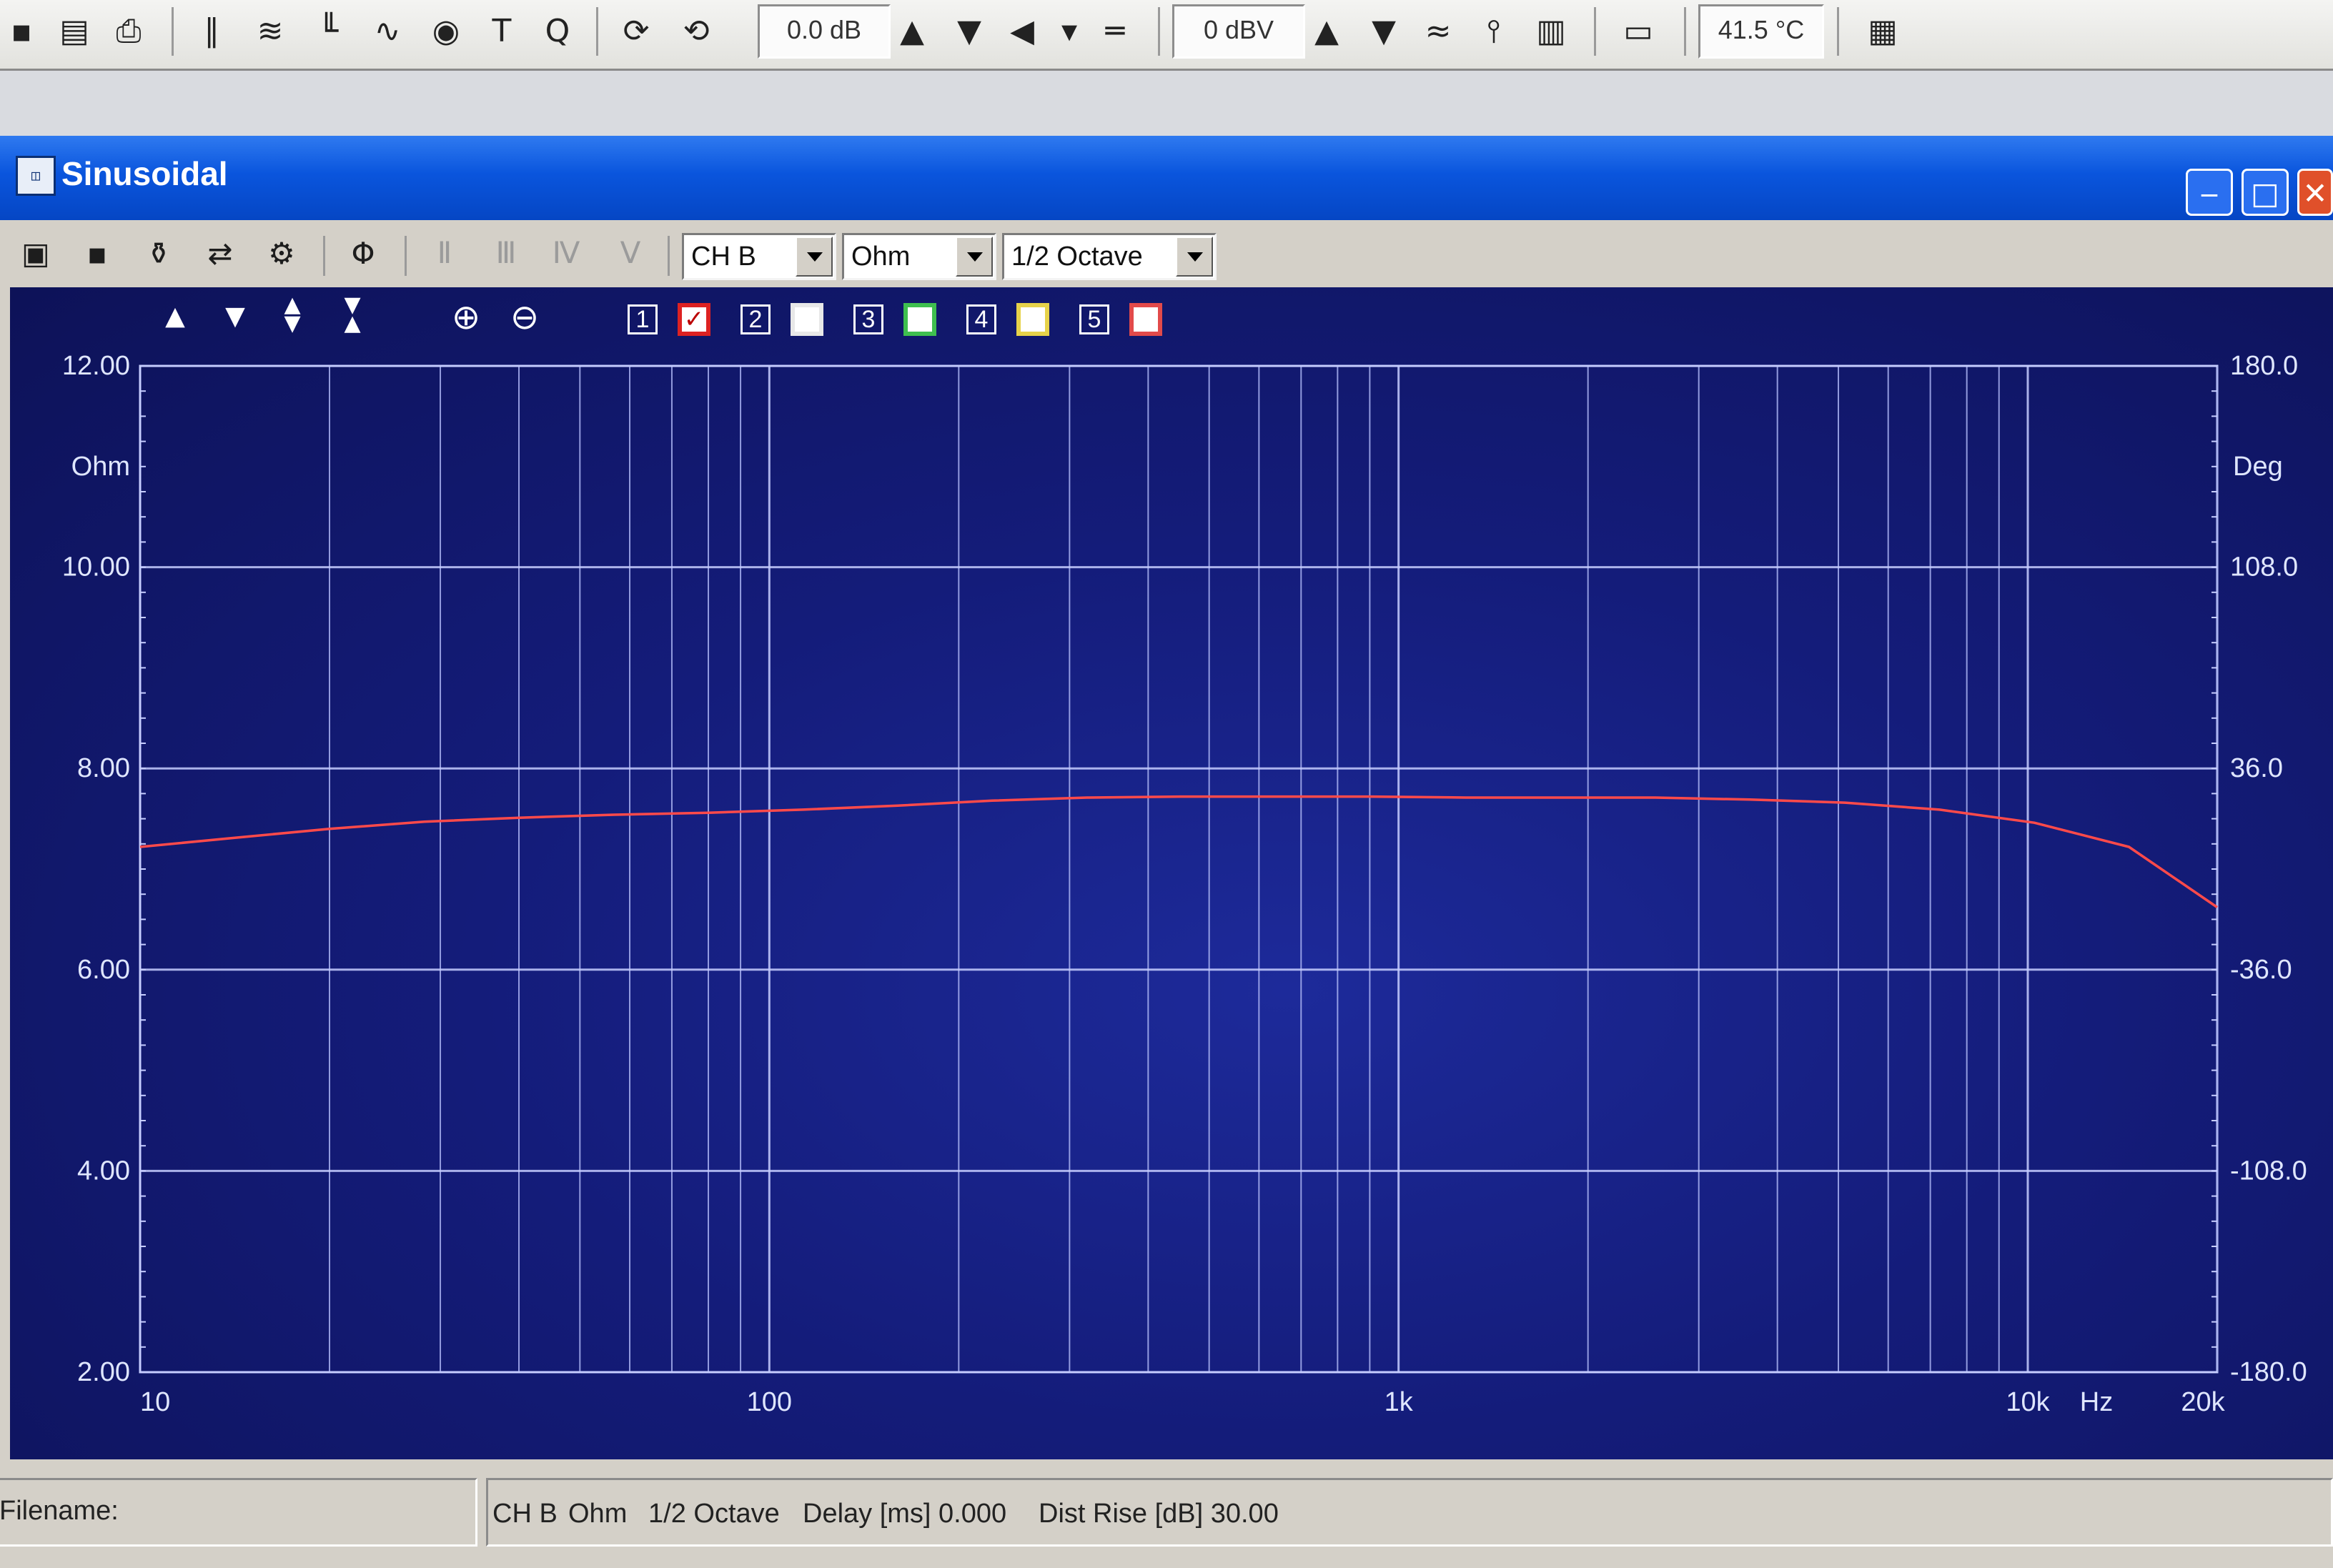 The image size is (2333, 1568). Describe the element at coordinates (1383, 32) in the screenshot. I see `dbv-down-icon: ▼` at that location.